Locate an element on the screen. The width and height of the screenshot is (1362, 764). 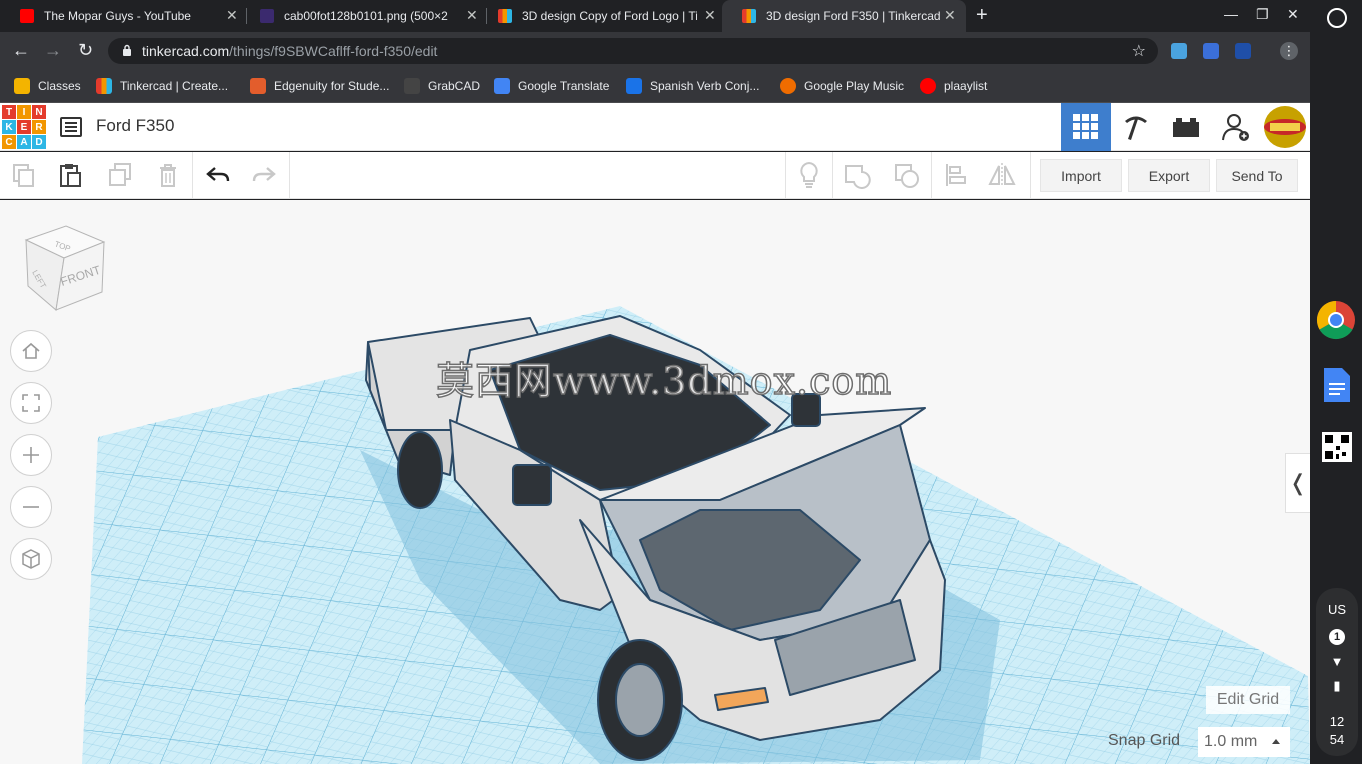
redo-icon is located at coordinates (264, 174).